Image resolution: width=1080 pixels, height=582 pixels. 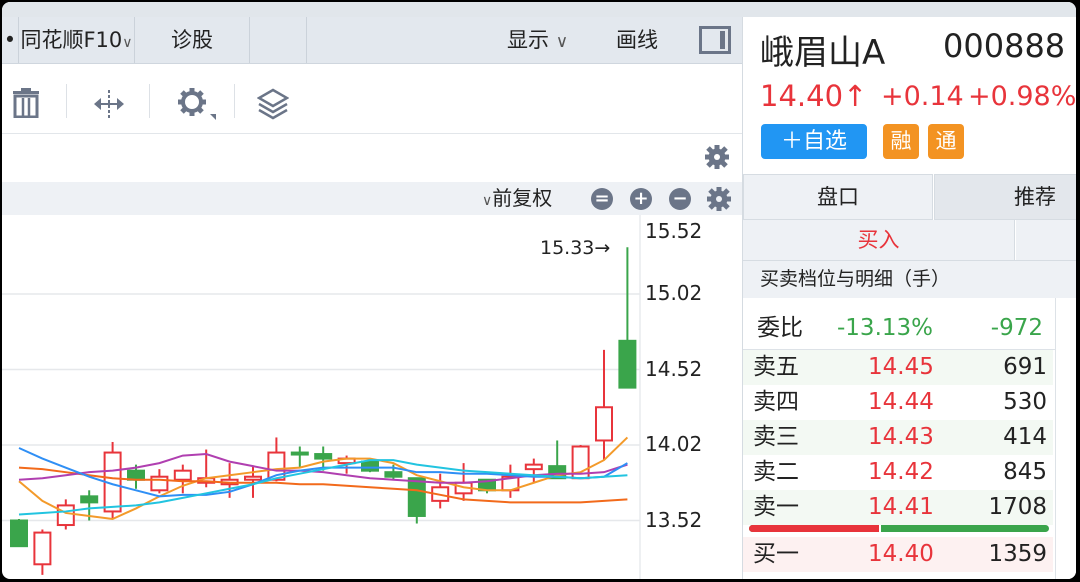 What do you see at coordinates (1016, 328) in the screenshot?
I see `ratio-diff: -972` at bounding box center [1016, 328].